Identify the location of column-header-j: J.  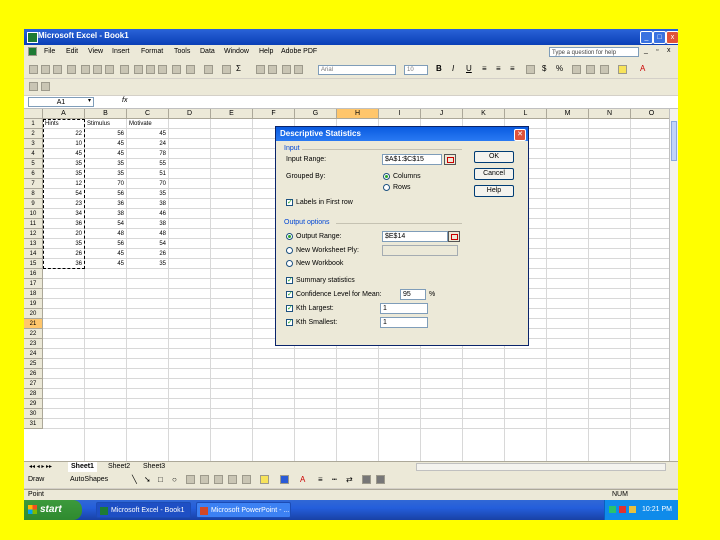
(442, 114).